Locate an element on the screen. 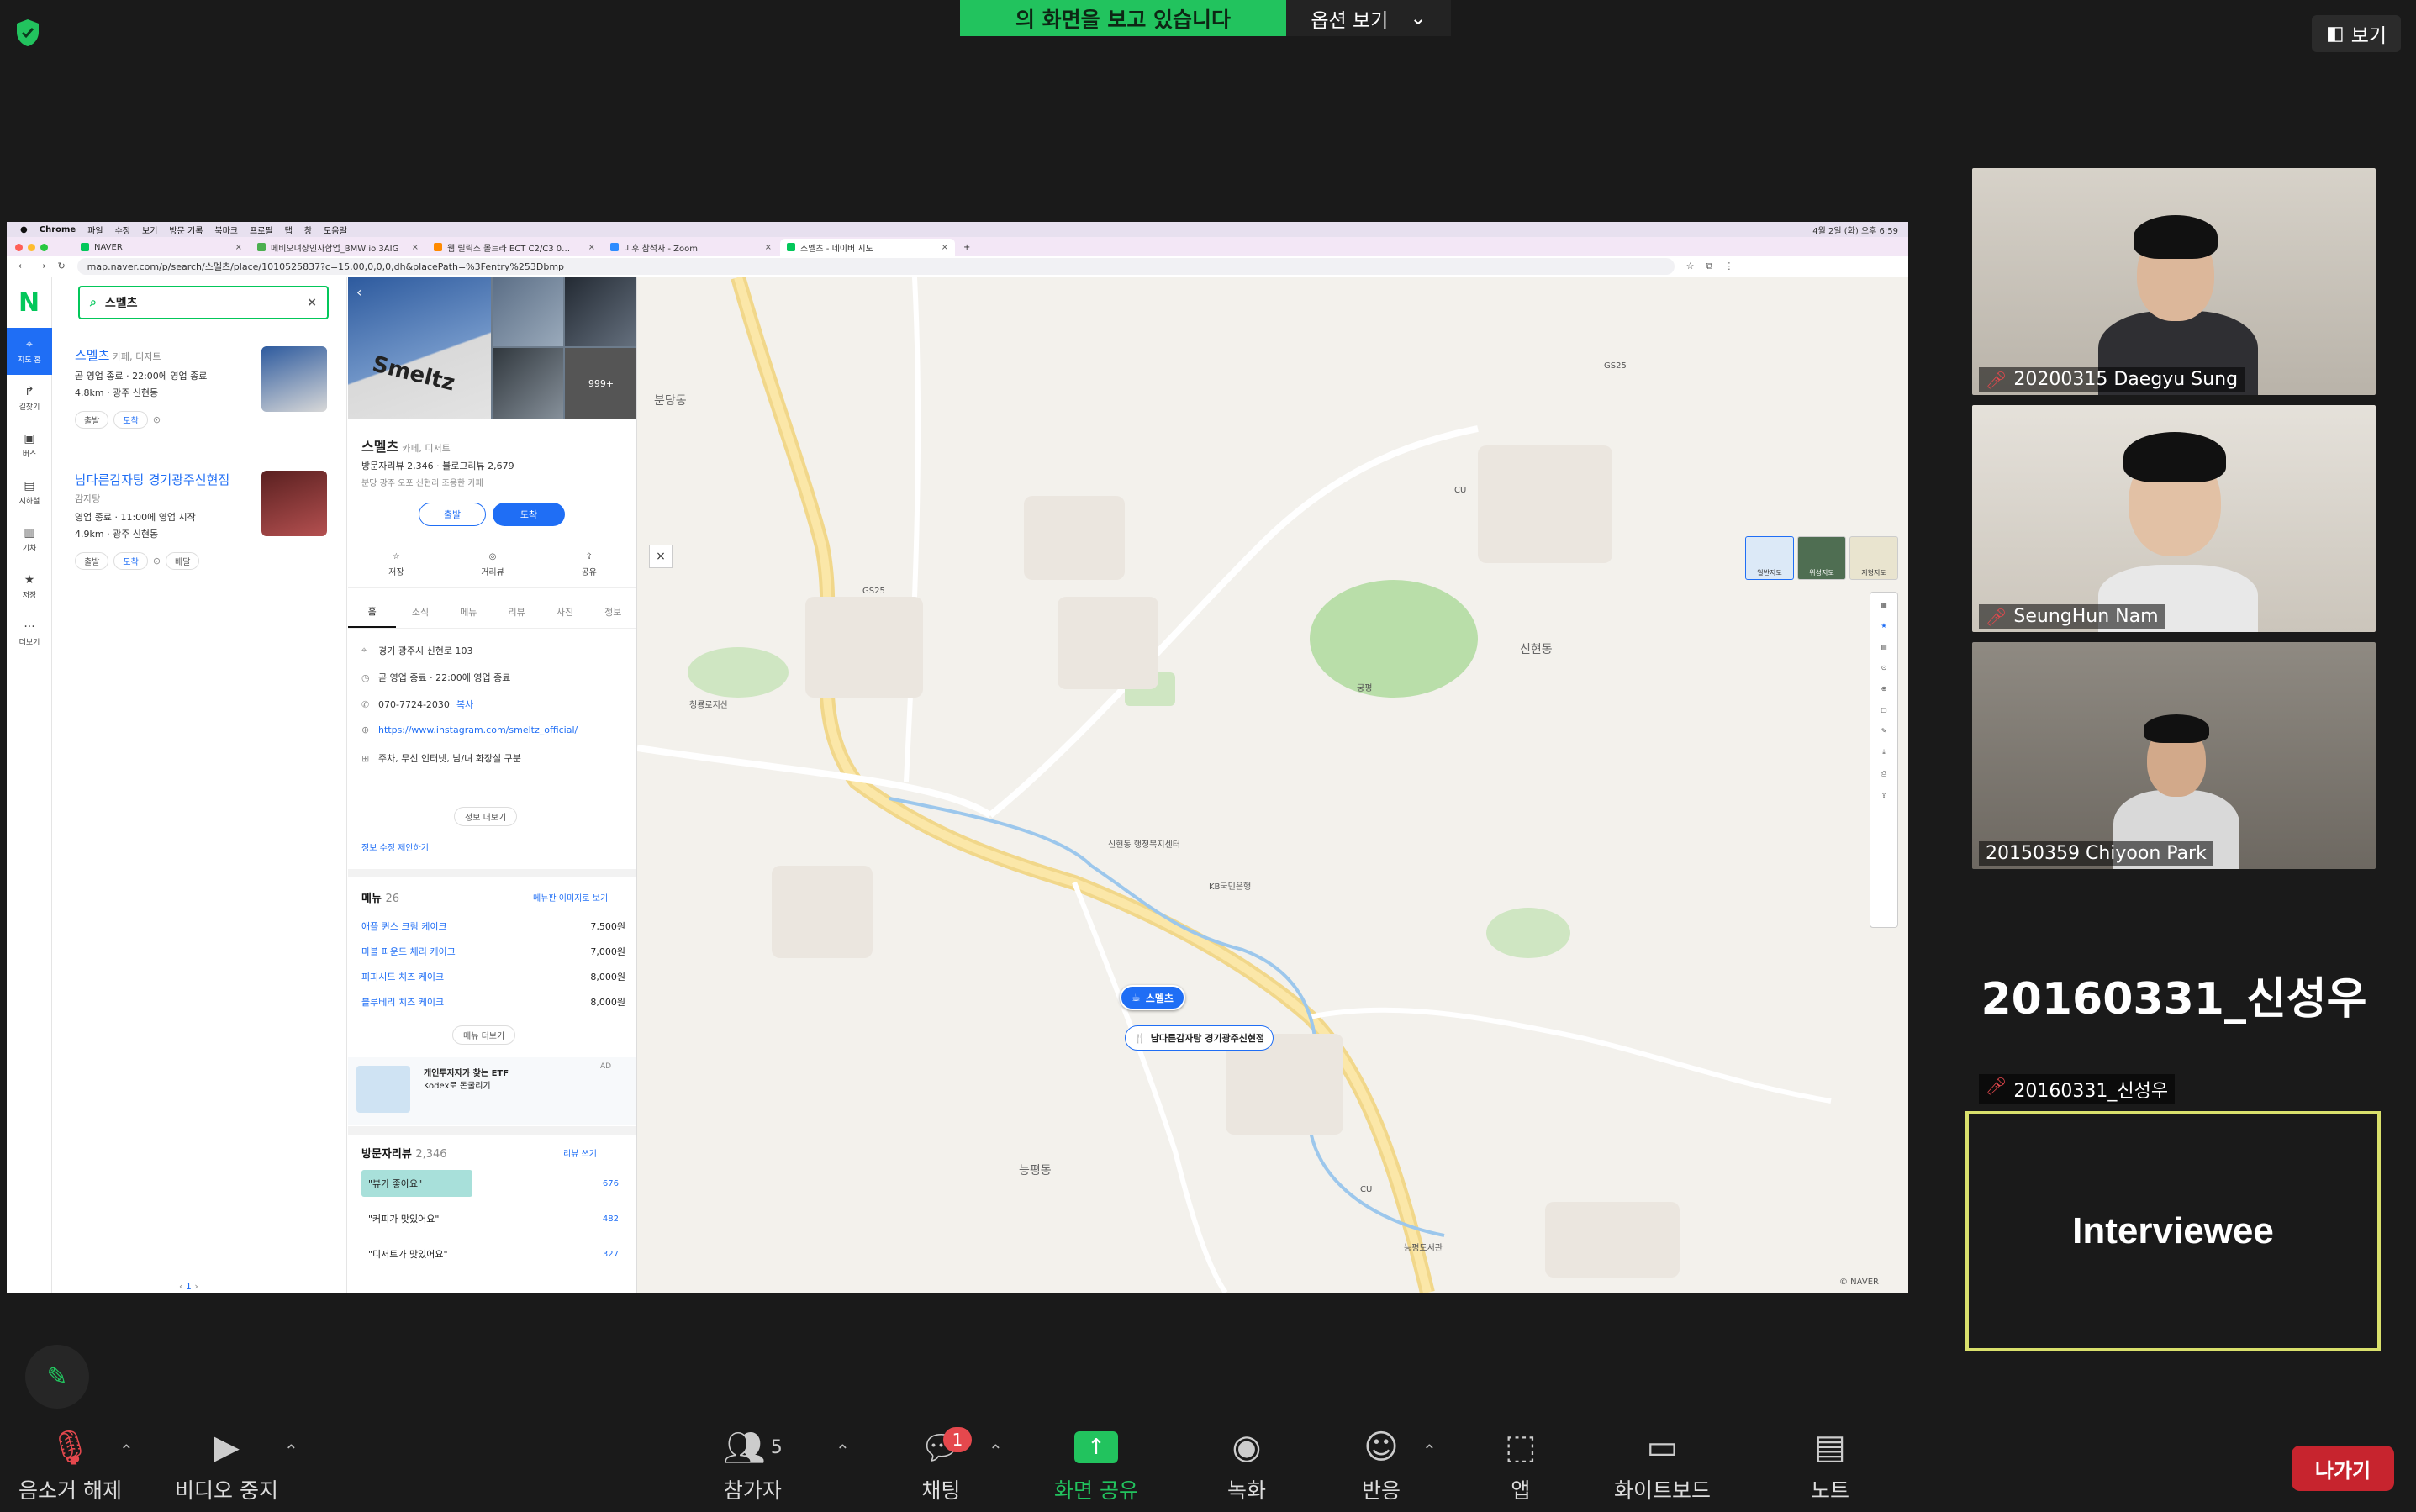 This screenshot has height=1512, width=2416. more-info-button: 정보 더보기 is located at coordinates (486, 816).